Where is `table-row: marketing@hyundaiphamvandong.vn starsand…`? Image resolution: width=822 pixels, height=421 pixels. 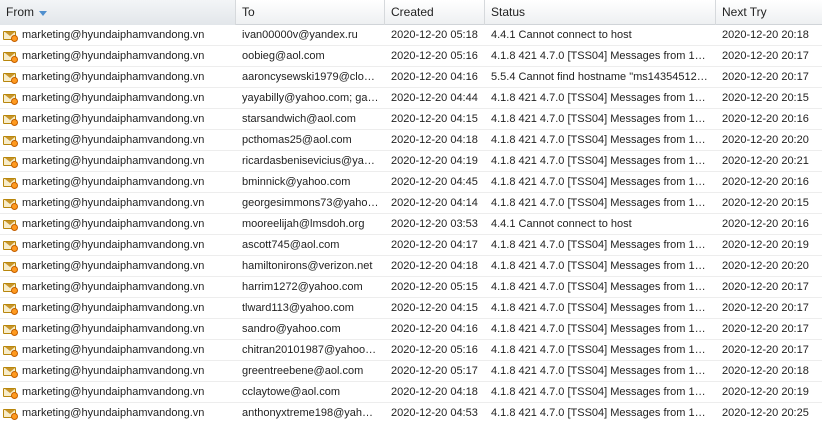
table-row: marketing@hyundaiphamvandong.vn starsand… is located at coordinates (411, 119).